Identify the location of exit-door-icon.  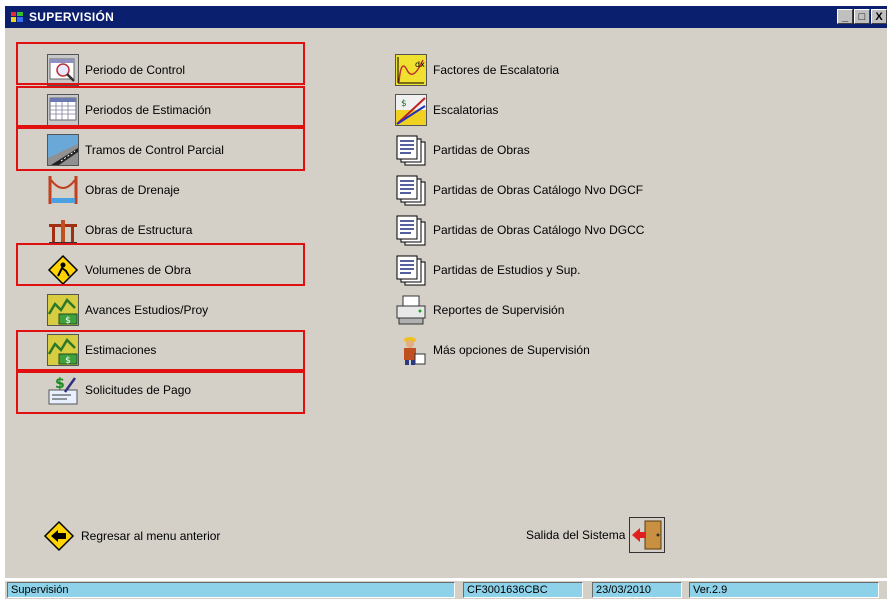
(647, 535).